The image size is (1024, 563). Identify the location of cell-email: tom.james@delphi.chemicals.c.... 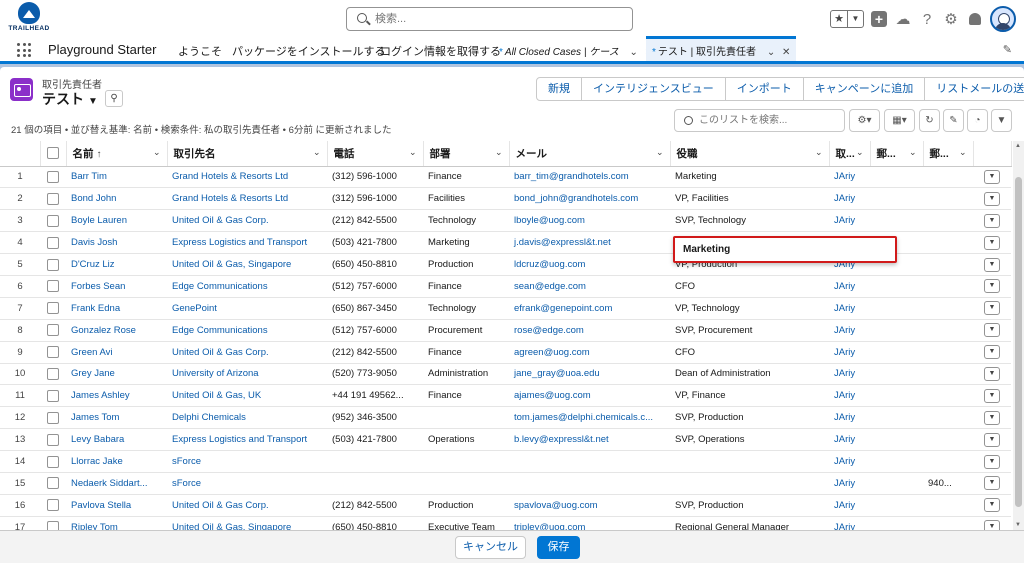
(589, 418).